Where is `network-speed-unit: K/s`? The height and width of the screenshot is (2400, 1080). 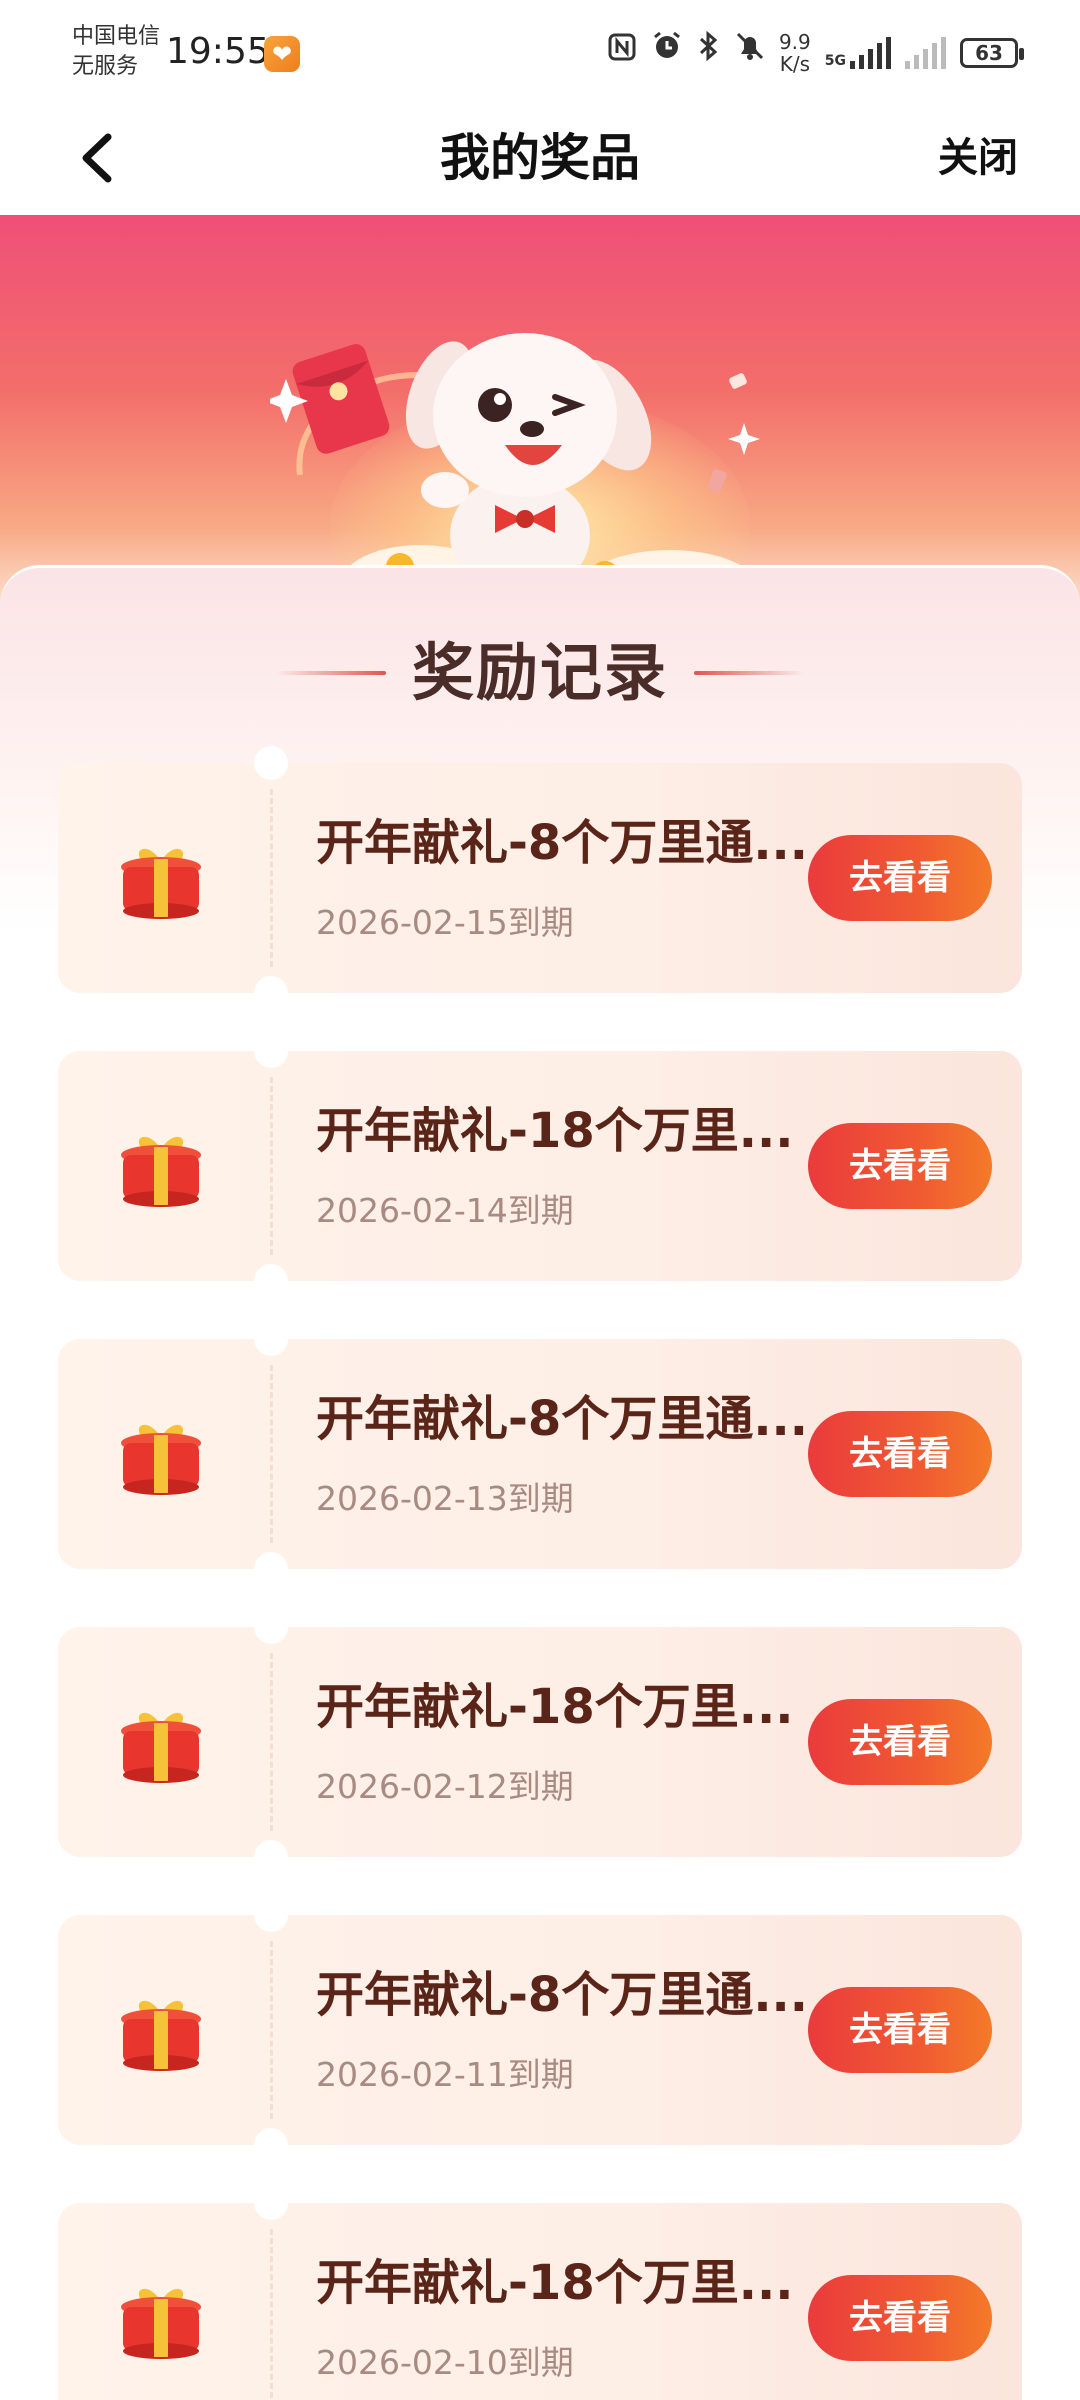 network-speed-unit: K/s is located at coordinates (794, 64).